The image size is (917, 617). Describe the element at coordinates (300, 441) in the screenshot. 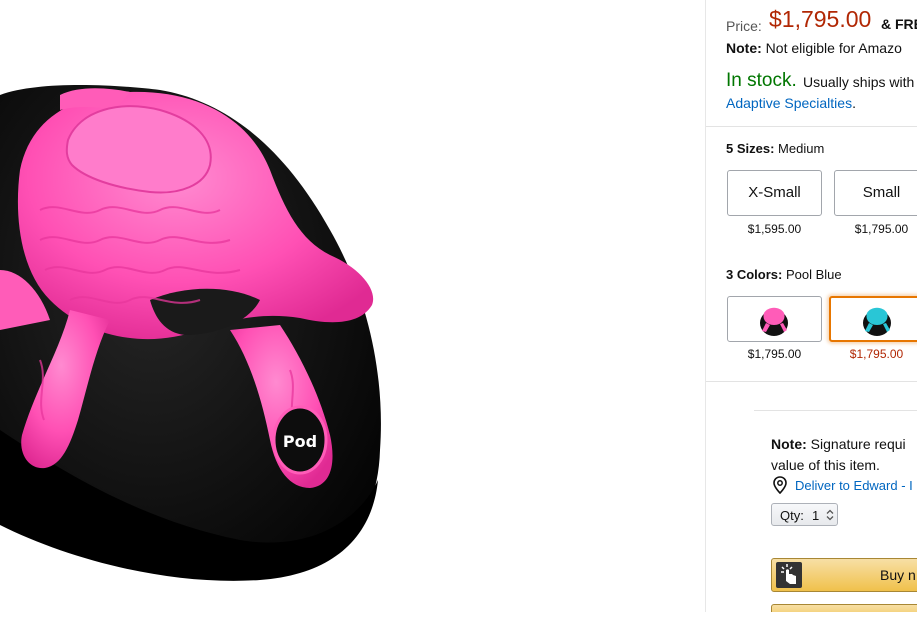

I see `logo-text: Pod` at that location.